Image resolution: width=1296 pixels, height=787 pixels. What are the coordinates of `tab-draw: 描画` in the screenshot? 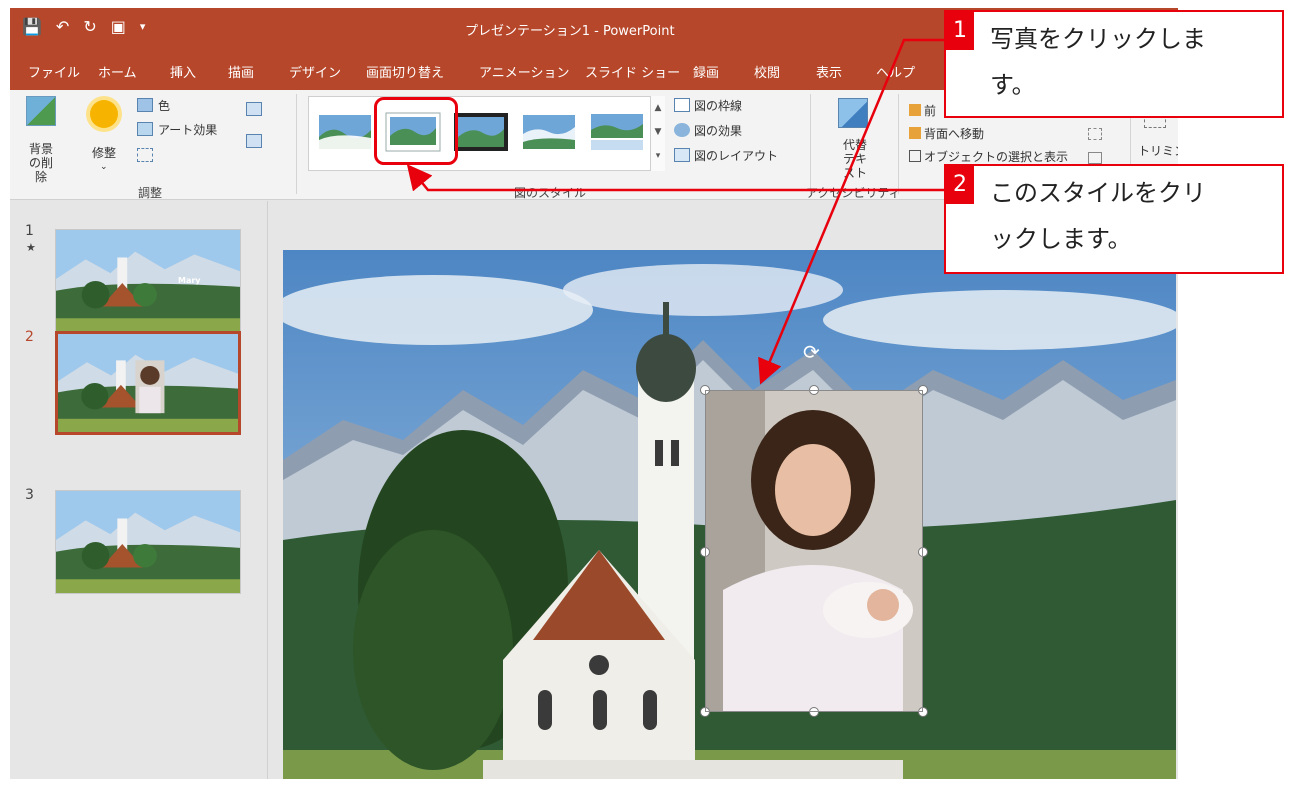 It's located at (241, 71).